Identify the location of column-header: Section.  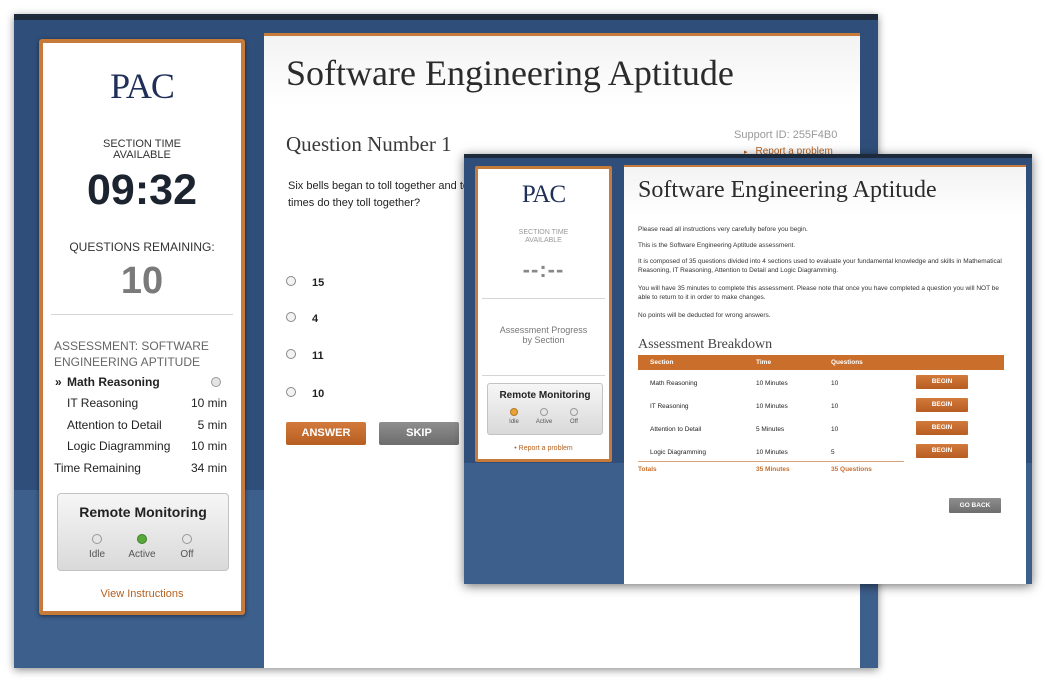
(662, 362).